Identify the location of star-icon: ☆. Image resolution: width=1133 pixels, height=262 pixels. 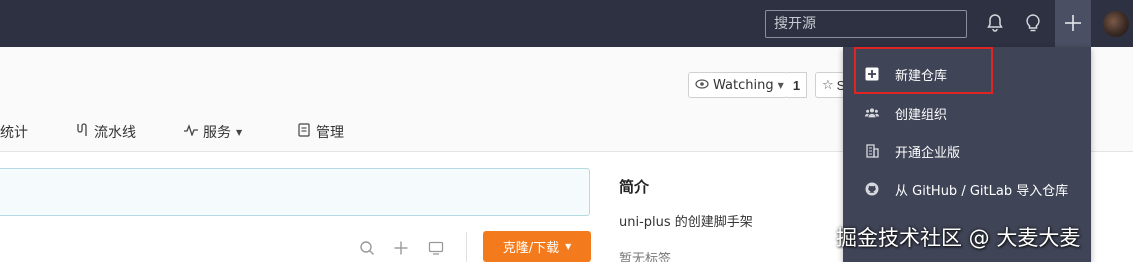
(828, 84).